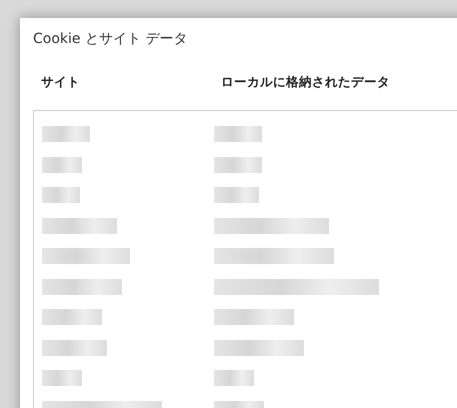  I want to click on column-header: ローカルに格納されたデータ, so click(306, 82).